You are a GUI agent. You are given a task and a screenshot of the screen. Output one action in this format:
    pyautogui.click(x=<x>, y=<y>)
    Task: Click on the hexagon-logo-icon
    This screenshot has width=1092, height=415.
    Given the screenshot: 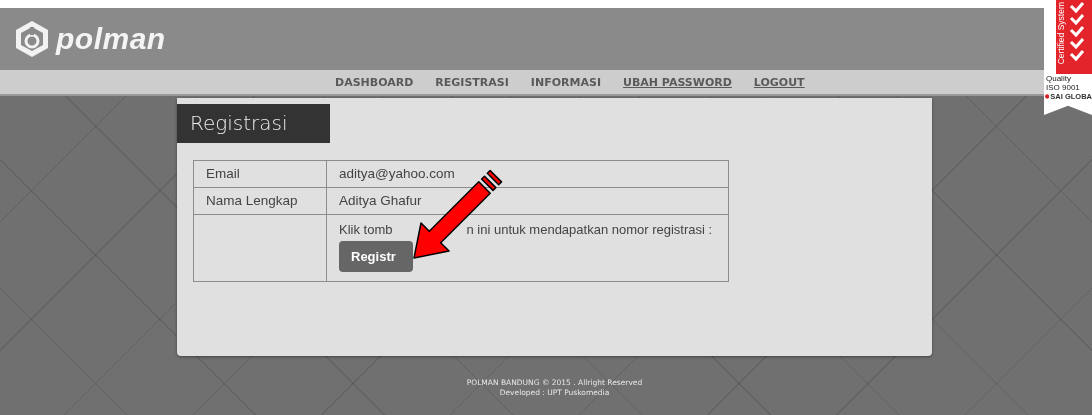 What is the action you would take?
    pyautogui.click(x=32, y=39)
    